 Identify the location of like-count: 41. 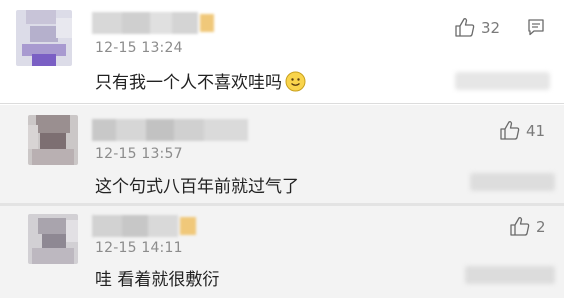
(536, 130).